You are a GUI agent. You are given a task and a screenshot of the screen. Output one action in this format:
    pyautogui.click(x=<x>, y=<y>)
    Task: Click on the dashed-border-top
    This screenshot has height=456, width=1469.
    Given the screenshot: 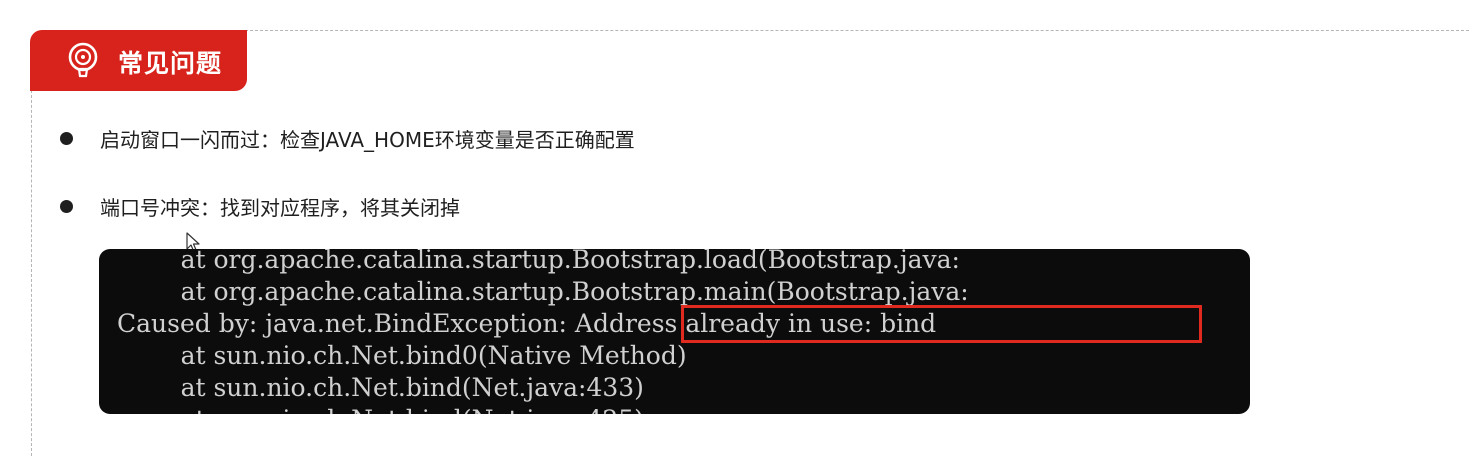 What is the action you would take?
    pyautogui.click(x=834, y=30)
    